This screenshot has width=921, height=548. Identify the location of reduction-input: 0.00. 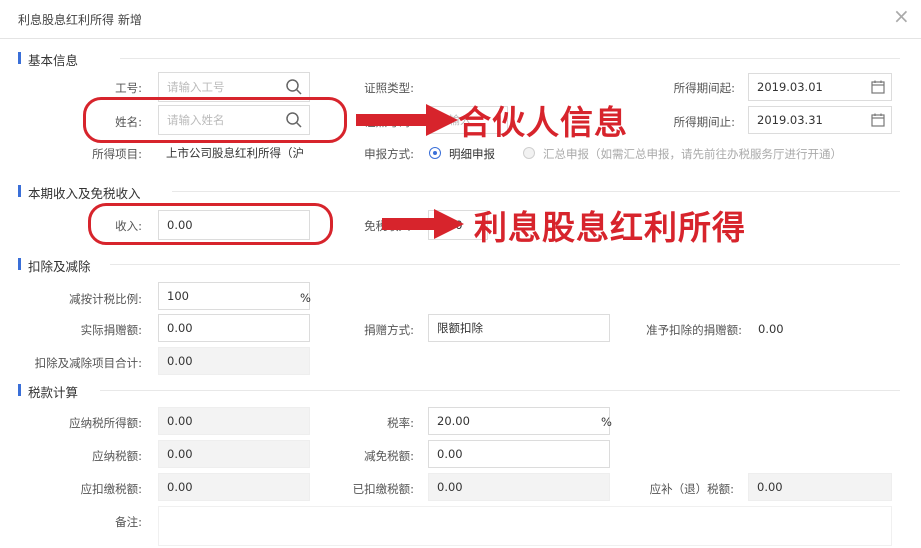
(519, 454).